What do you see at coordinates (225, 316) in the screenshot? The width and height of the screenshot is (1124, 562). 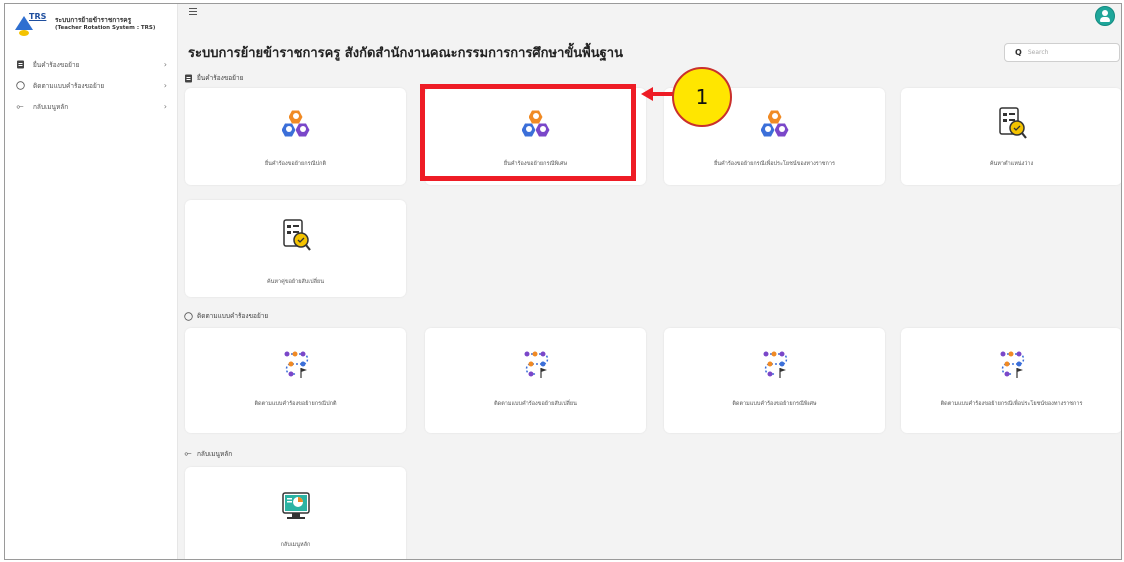 I see `section-track-request: ติดตามแบบคำร้องขอย้าย` at bounding box center [225, 316].